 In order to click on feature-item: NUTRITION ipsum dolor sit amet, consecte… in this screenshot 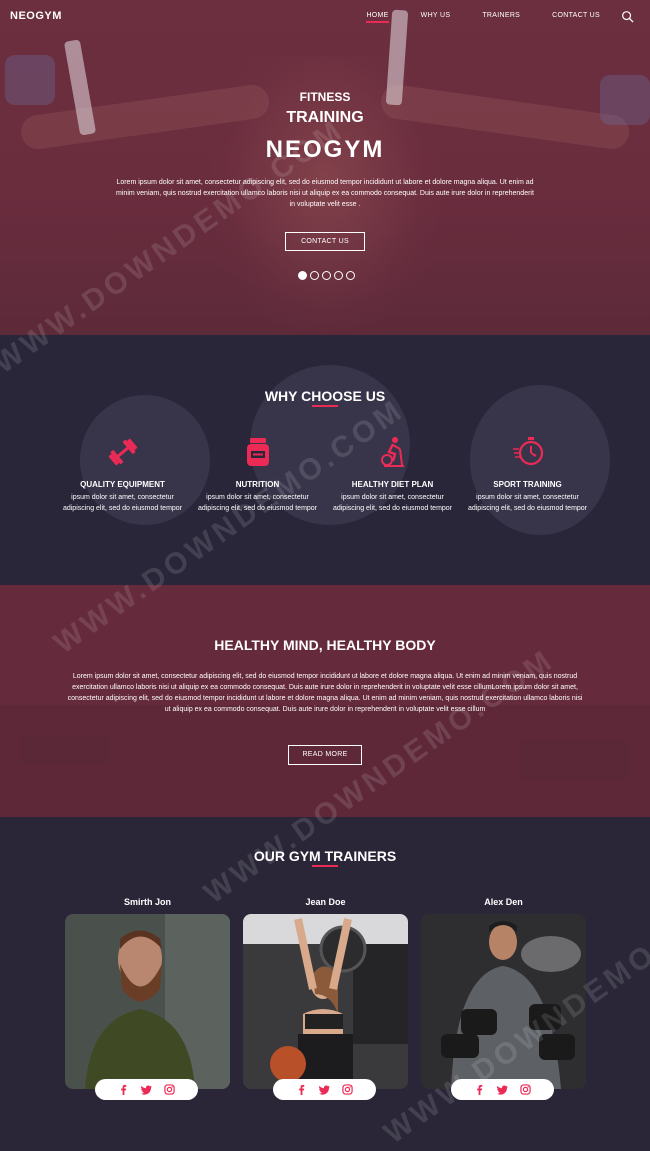, I will do `click(257, 474)`.